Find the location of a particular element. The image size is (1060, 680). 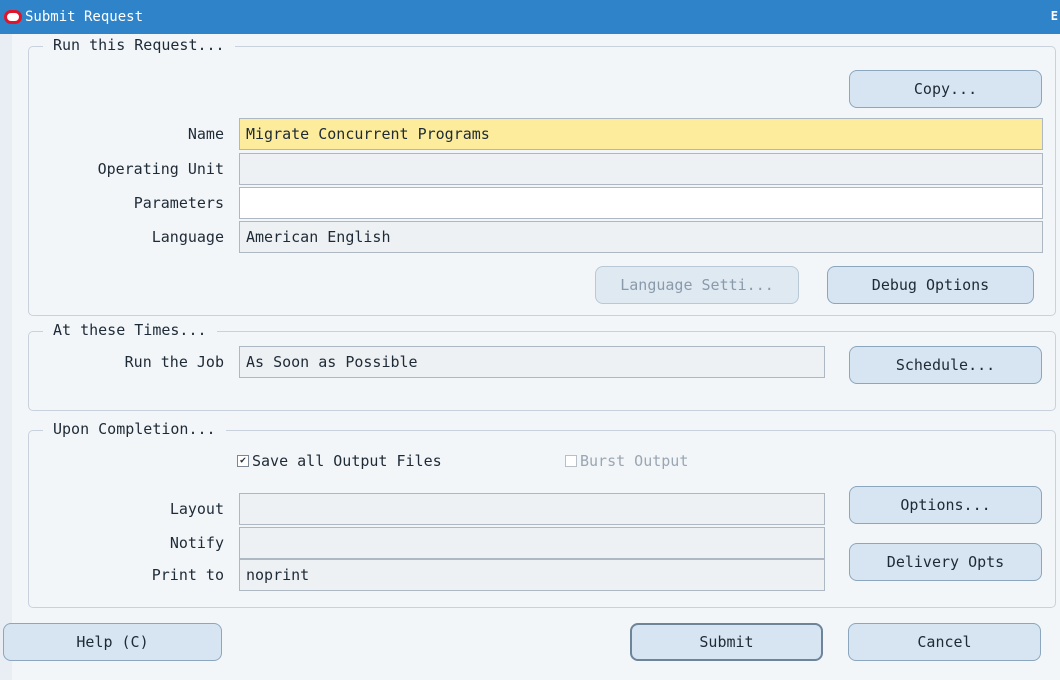

run-the-job-field is located at coordinates (532, 362).